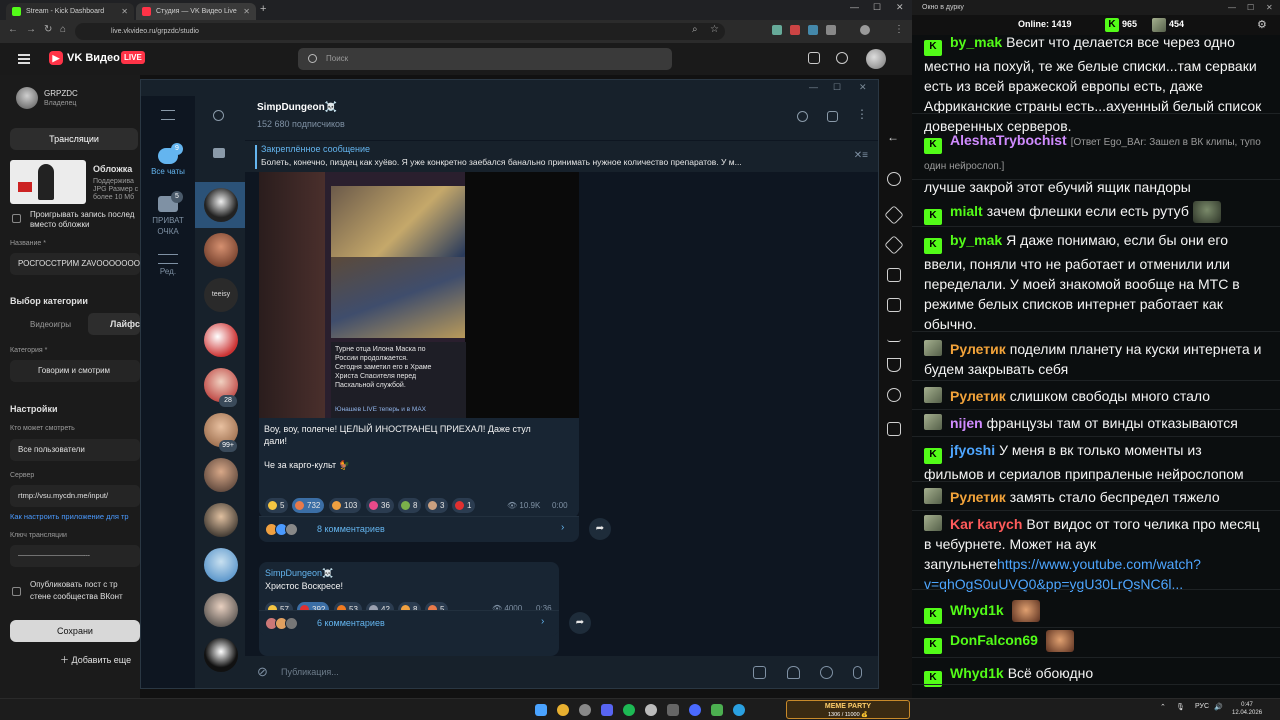  Describe the element at coordinates (63, 29) in the screenshot. I see `home-icon: ⌂` at that location.